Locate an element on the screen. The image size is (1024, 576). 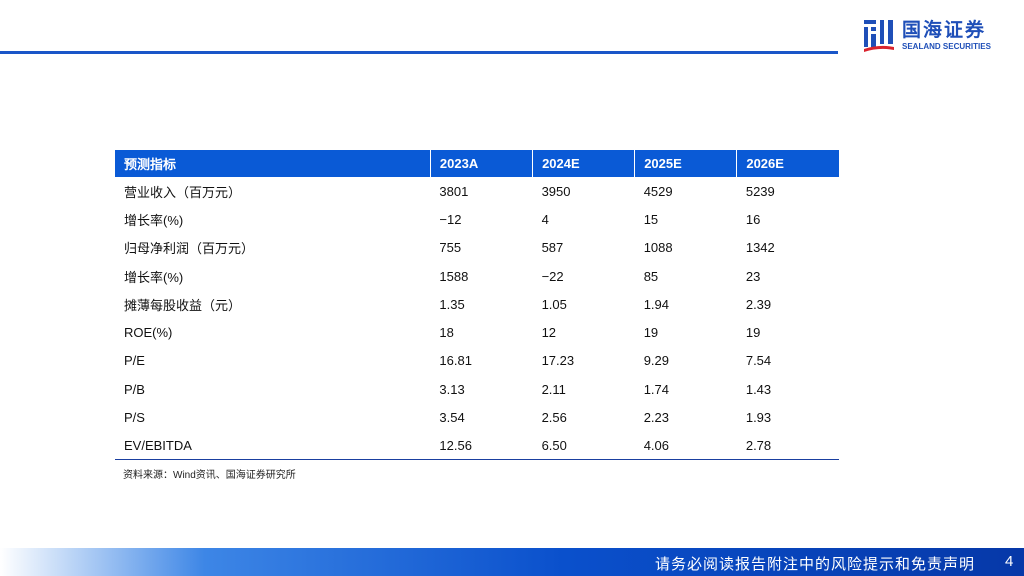
cell-value: 2.56 is located at coordinates (554, 418).